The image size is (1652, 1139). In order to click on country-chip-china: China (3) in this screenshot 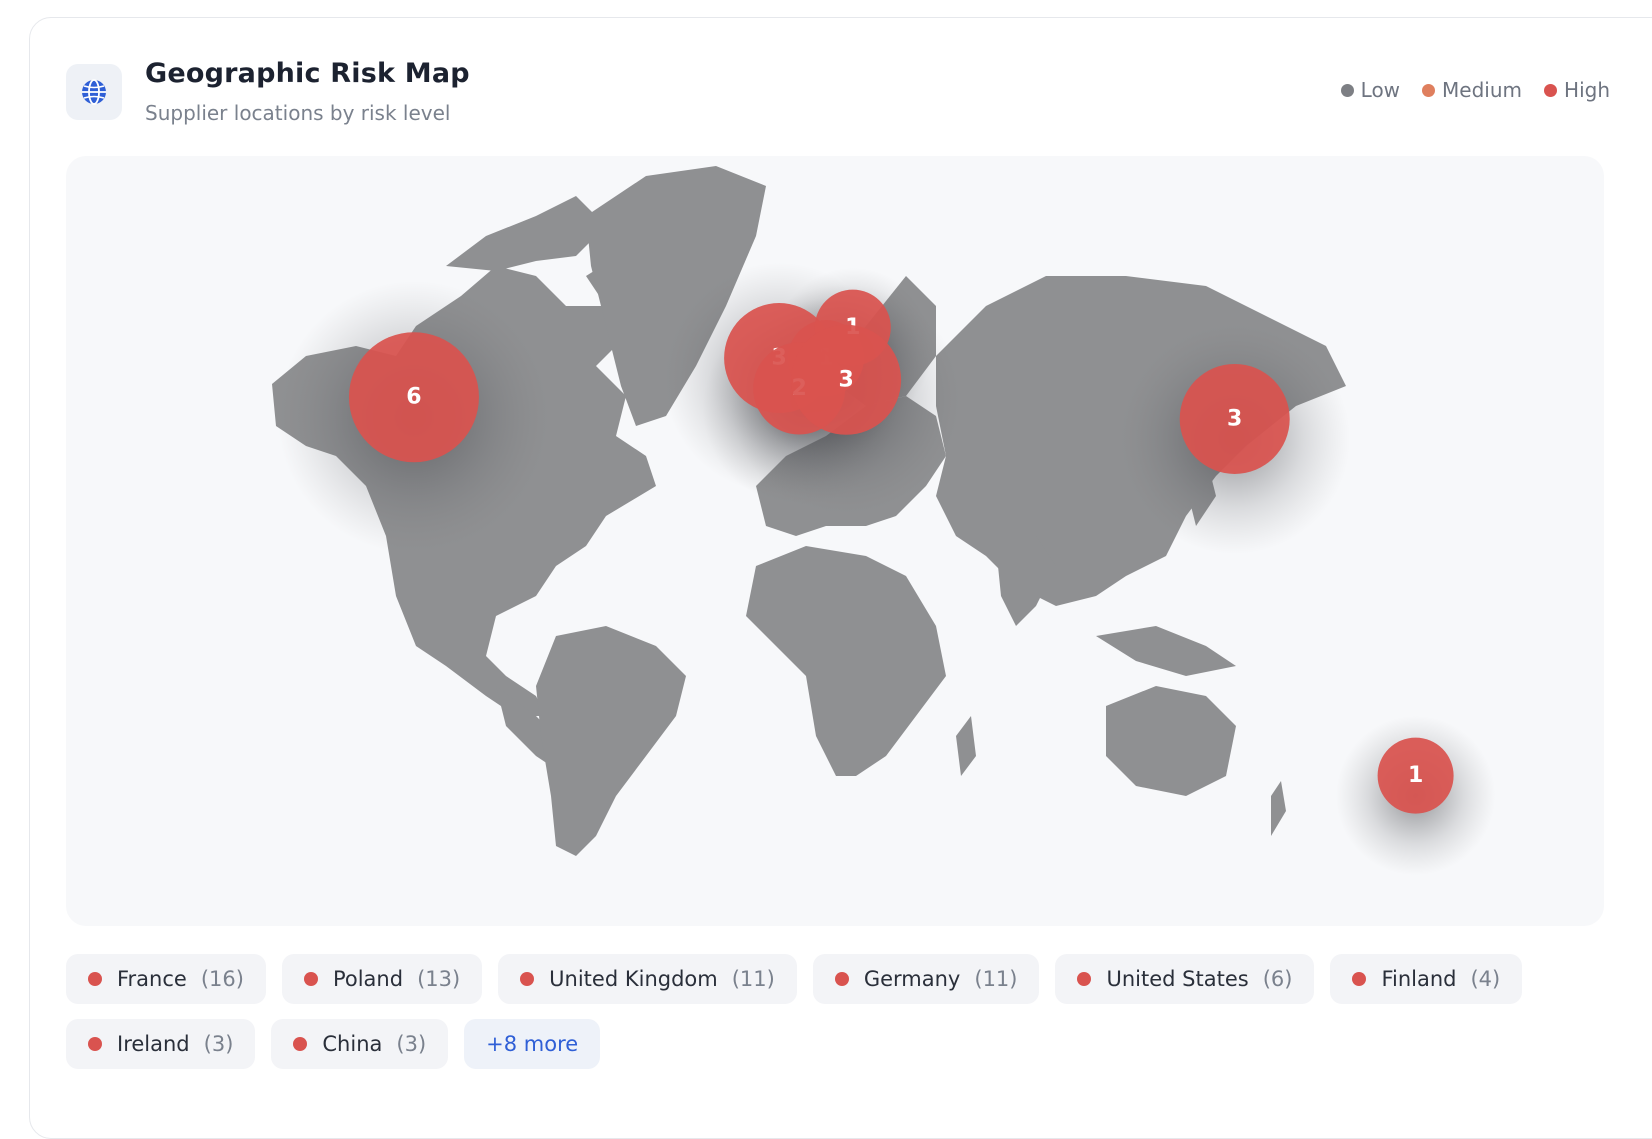, I will do `click(360, 1044)`.